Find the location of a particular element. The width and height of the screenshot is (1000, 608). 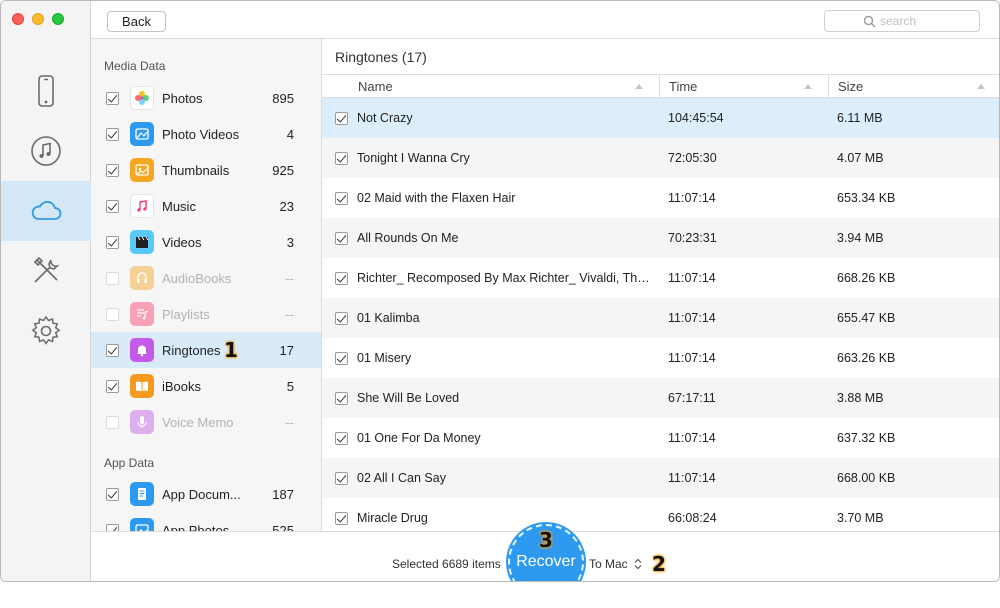

rail-tools is located at coordinates (46, 271).